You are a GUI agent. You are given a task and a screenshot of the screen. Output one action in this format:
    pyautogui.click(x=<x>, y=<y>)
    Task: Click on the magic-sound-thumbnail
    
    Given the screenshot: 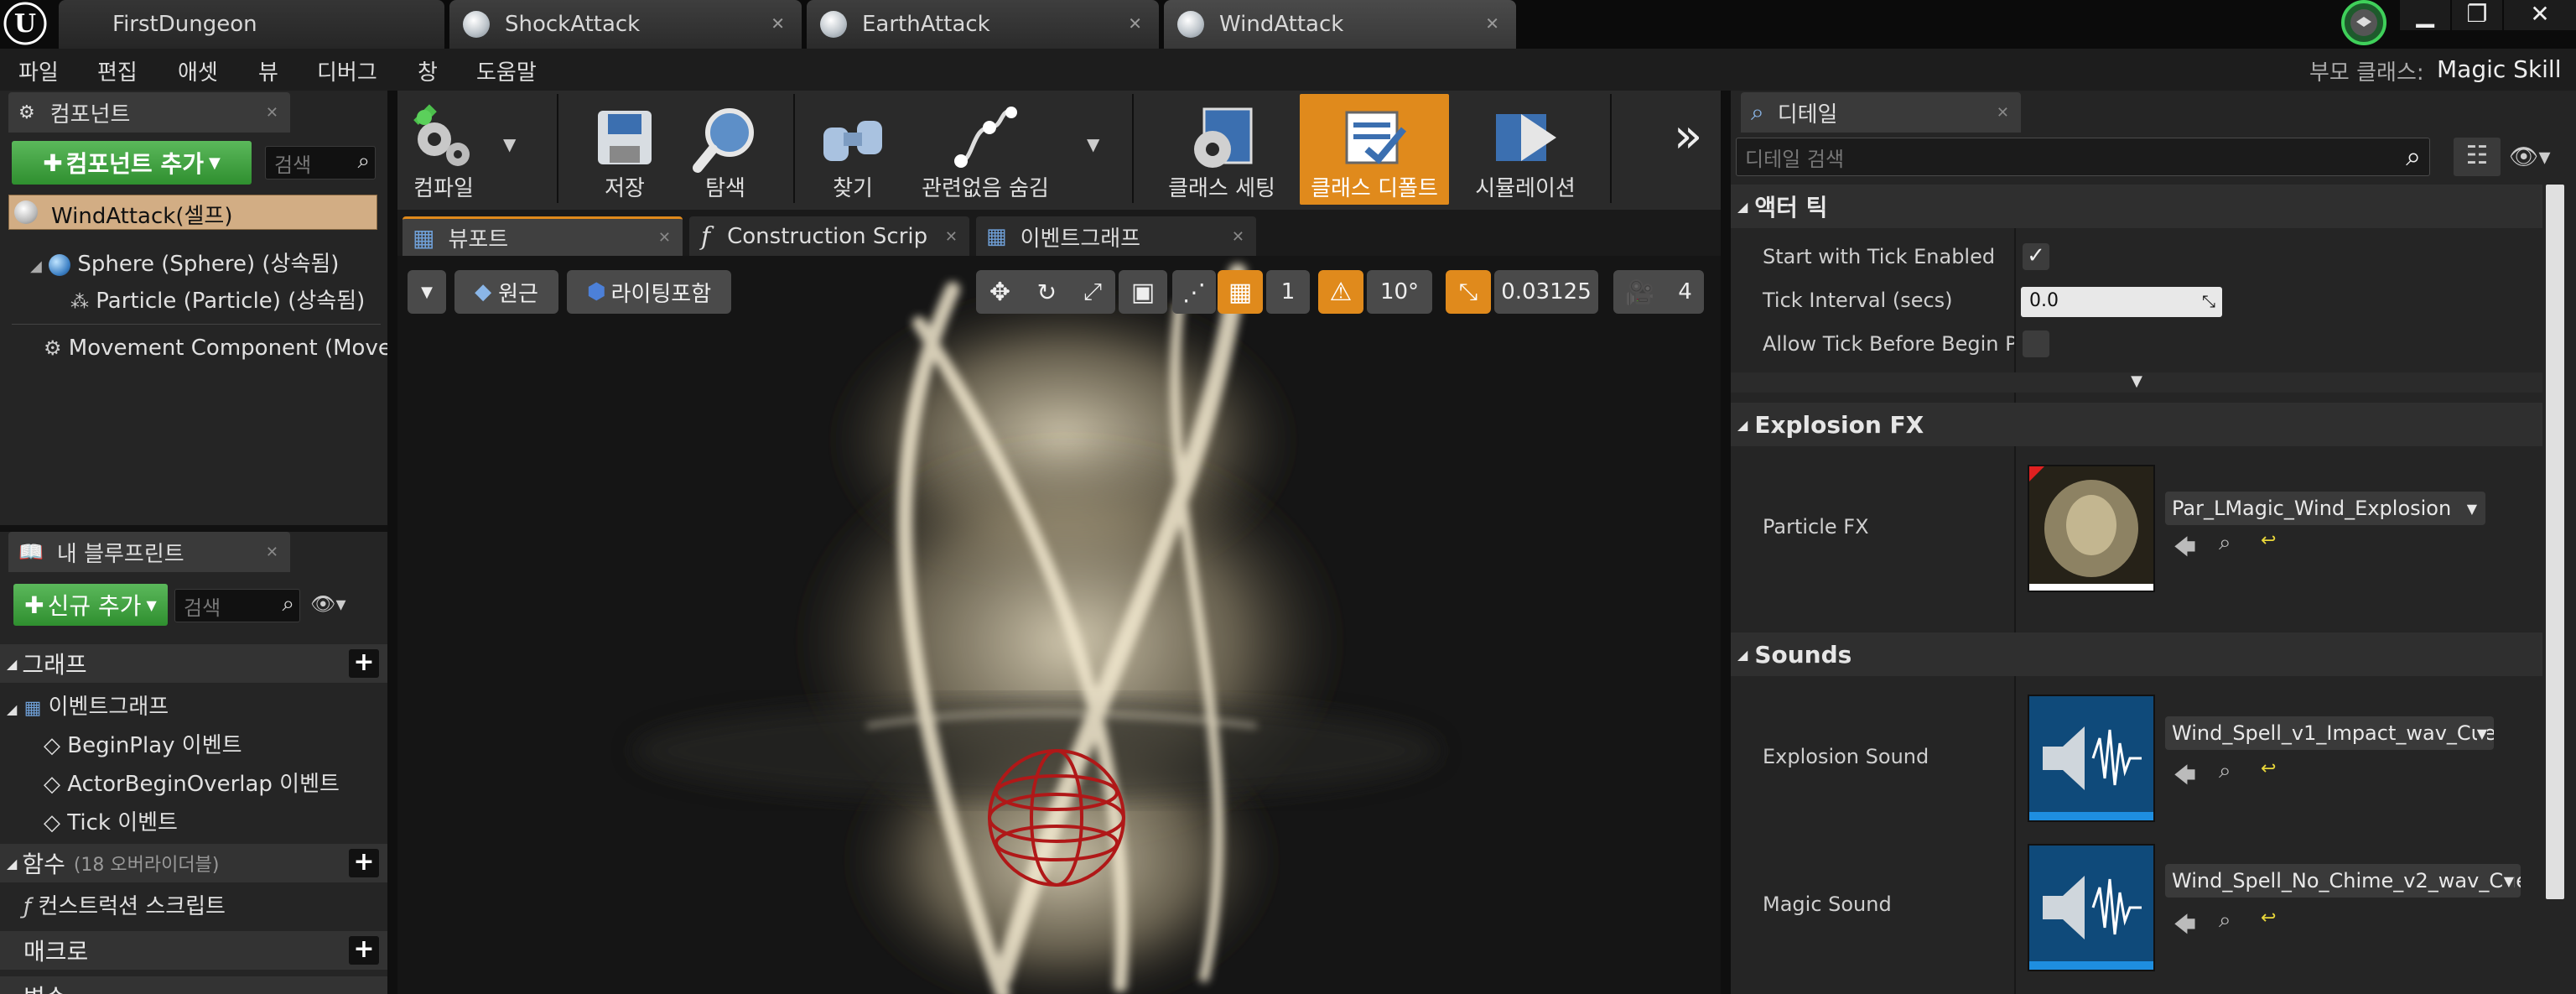 What is the action you would take?
    pyautogui.click(x=2091, y=908)
    